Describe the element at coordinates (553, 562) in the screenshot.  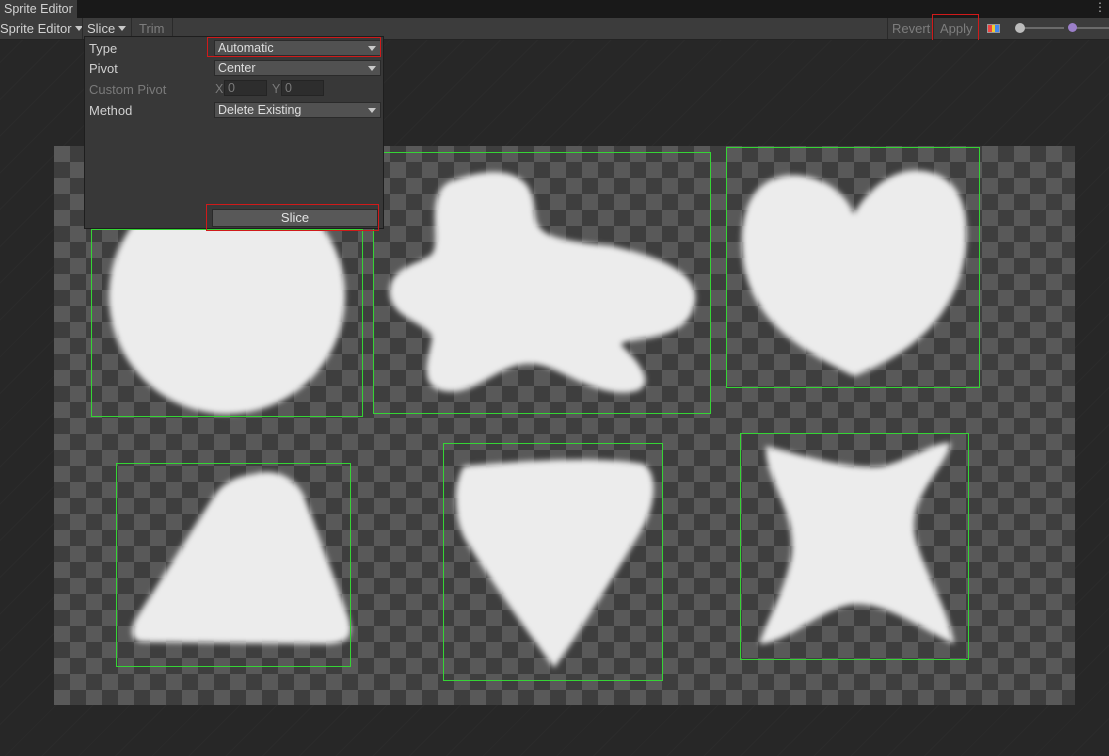
I see `sprite-rect-shield` at that location.